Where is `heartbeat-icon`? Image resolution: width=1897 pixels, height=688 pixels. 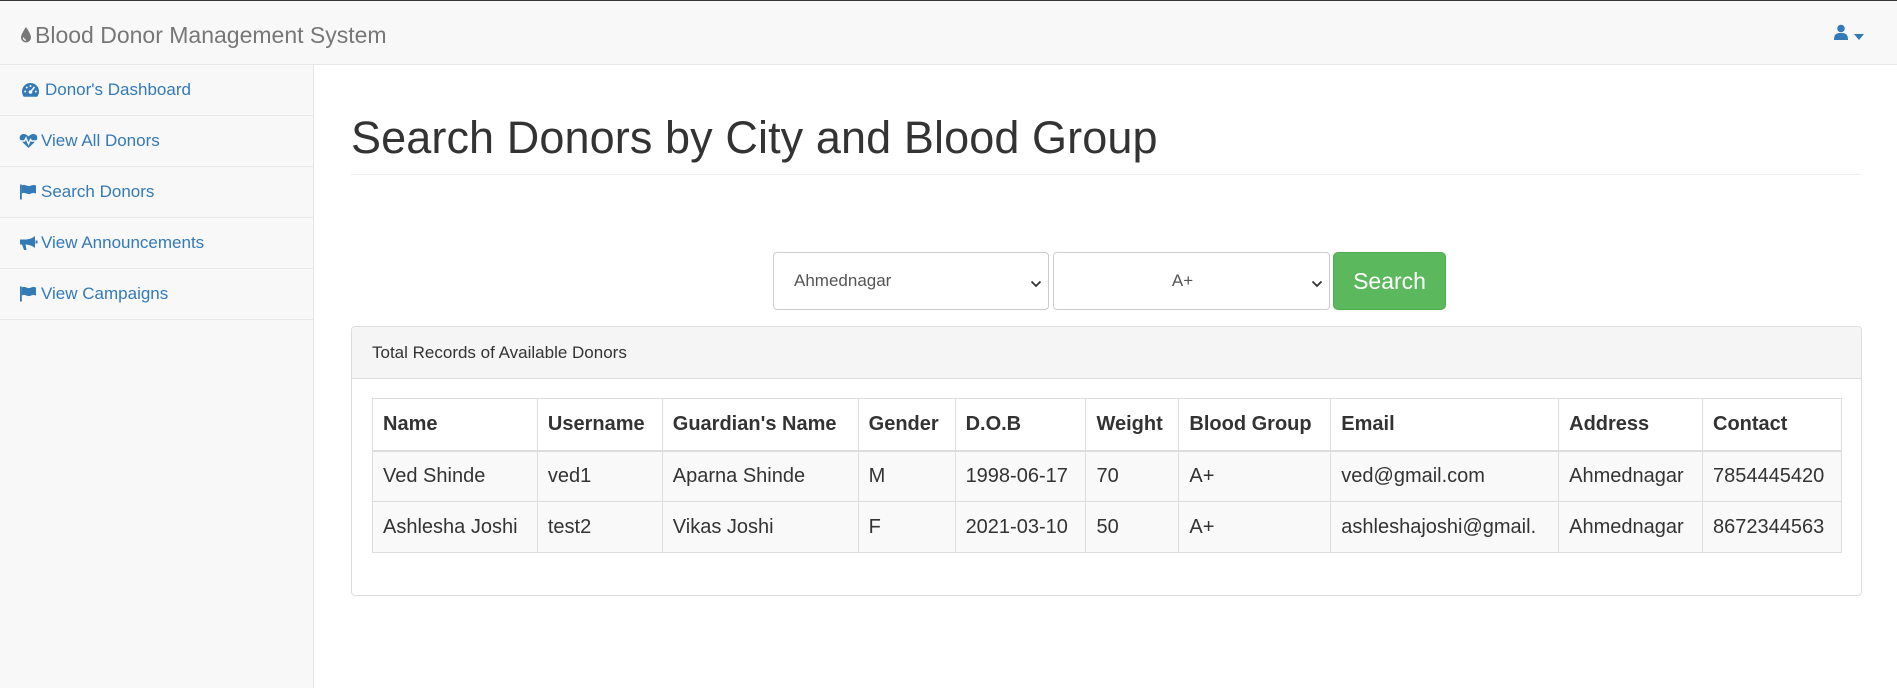 heartbeat-icon is located at coordinates (29, 141).